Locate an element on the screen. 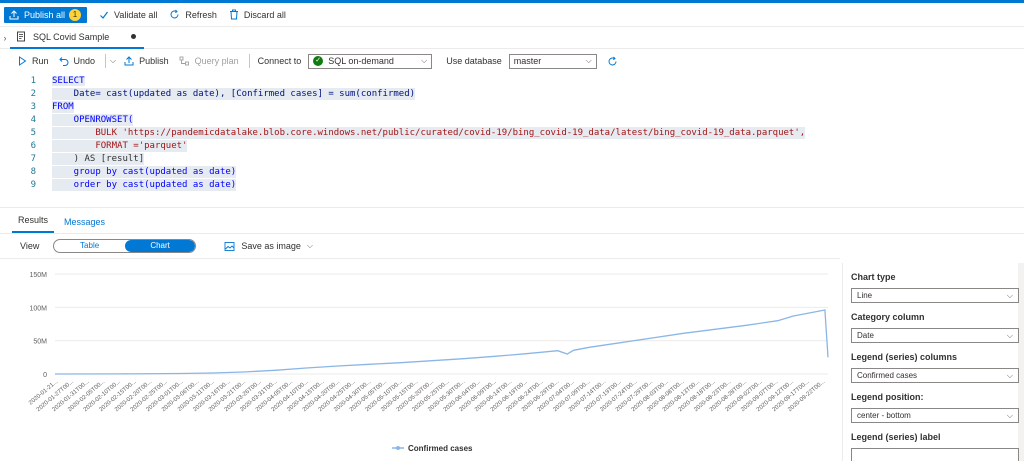  view-label: View is located at coordinates (30, 246).